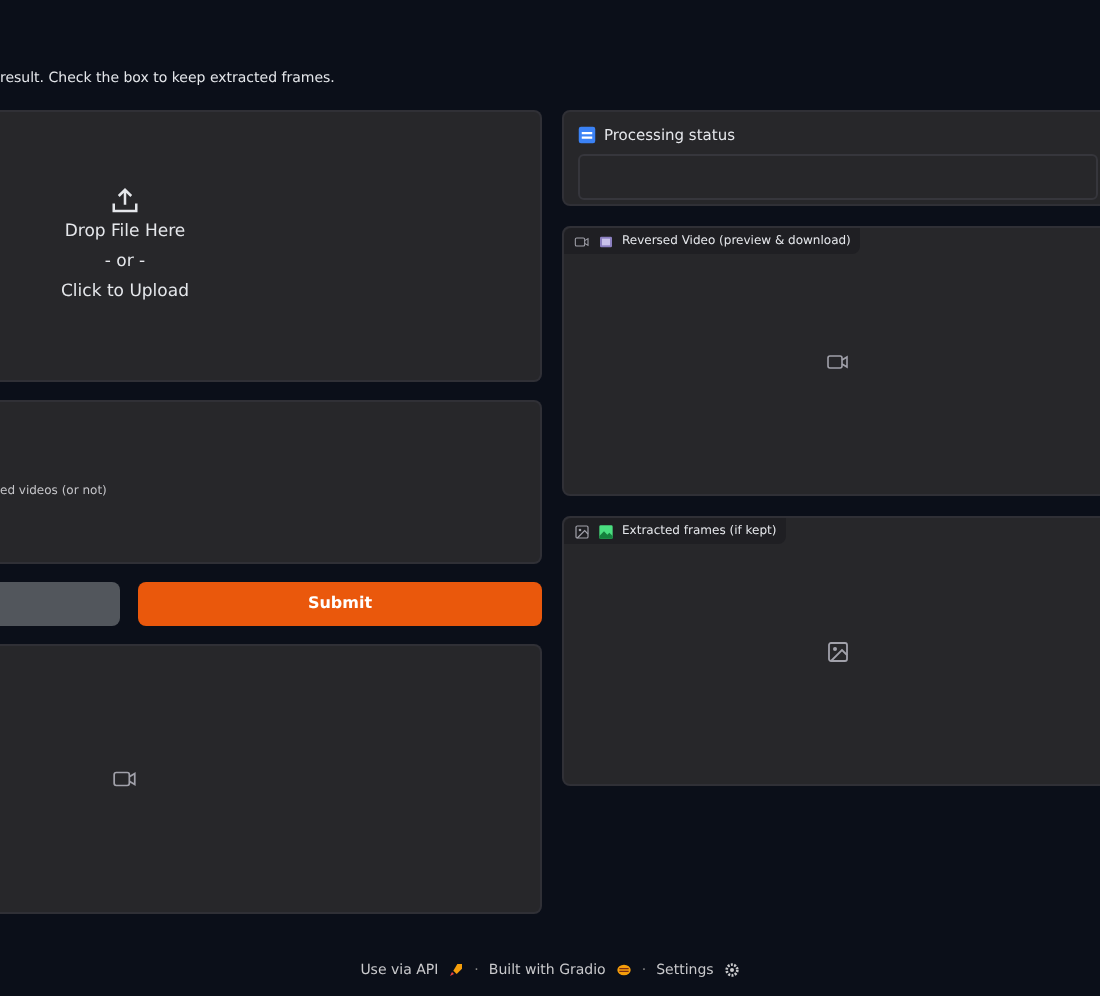 The height and width of the screenshot is (996, 1100). Describe the element at coordinates (587, 135) in the screenshot. I see `textbox-icon` at that location.